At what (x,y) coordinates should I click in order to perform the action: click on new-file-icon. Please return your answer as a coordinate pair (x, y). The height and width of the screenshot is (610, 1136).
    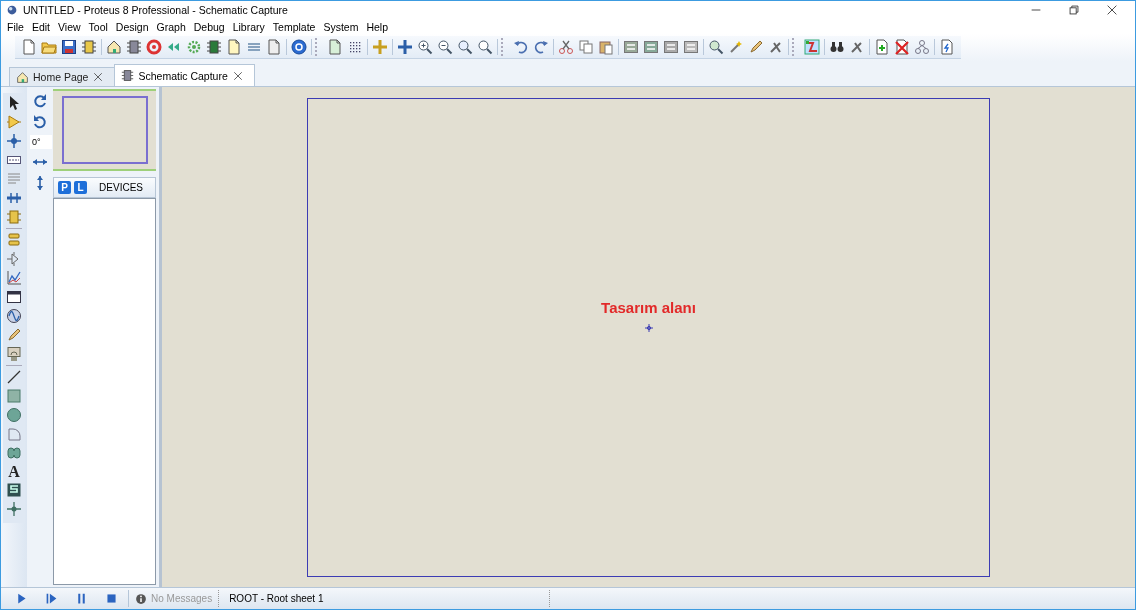
    Looking at the image, I should click on (29, 47).